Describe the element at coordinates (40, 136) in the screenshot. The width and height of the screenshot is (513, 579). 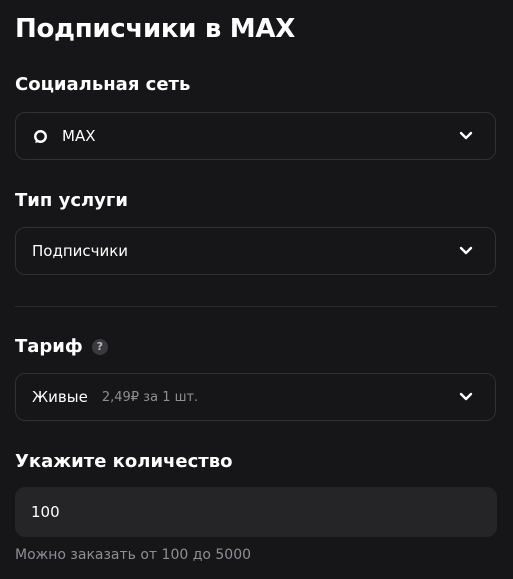
I see `max-logo-icon` at that location.